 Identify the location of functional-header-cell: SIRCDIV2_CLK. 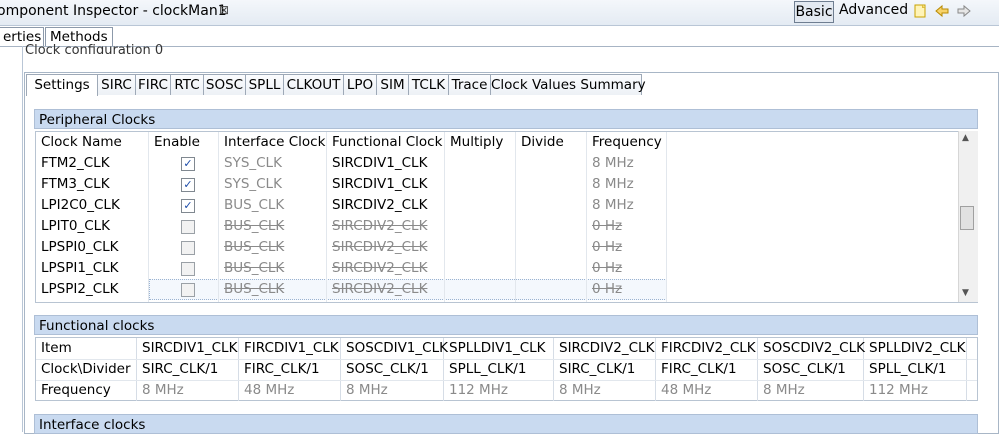
(605, 348).